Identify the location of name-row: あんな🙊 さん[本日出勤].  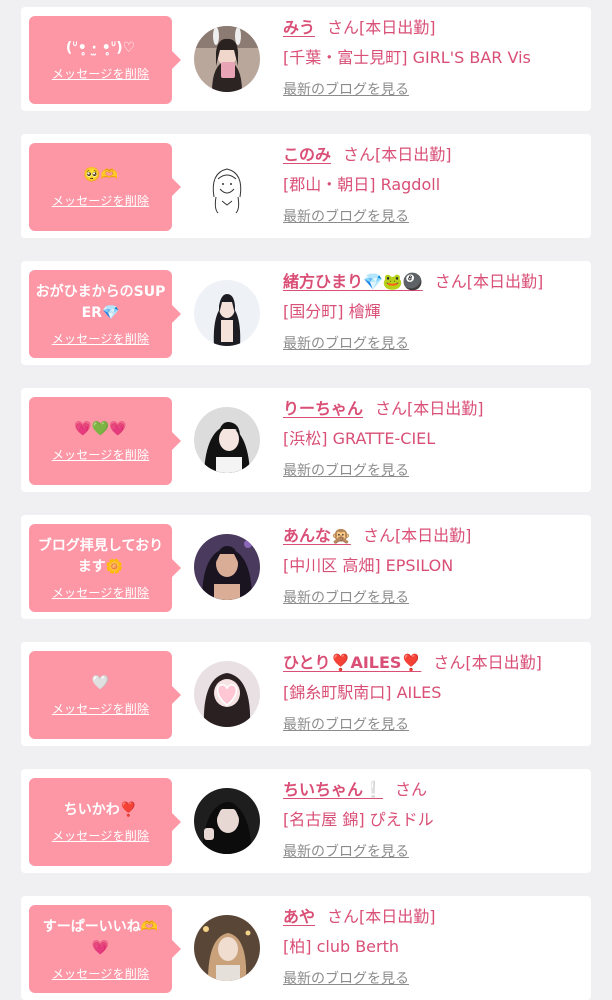
(433, 536).